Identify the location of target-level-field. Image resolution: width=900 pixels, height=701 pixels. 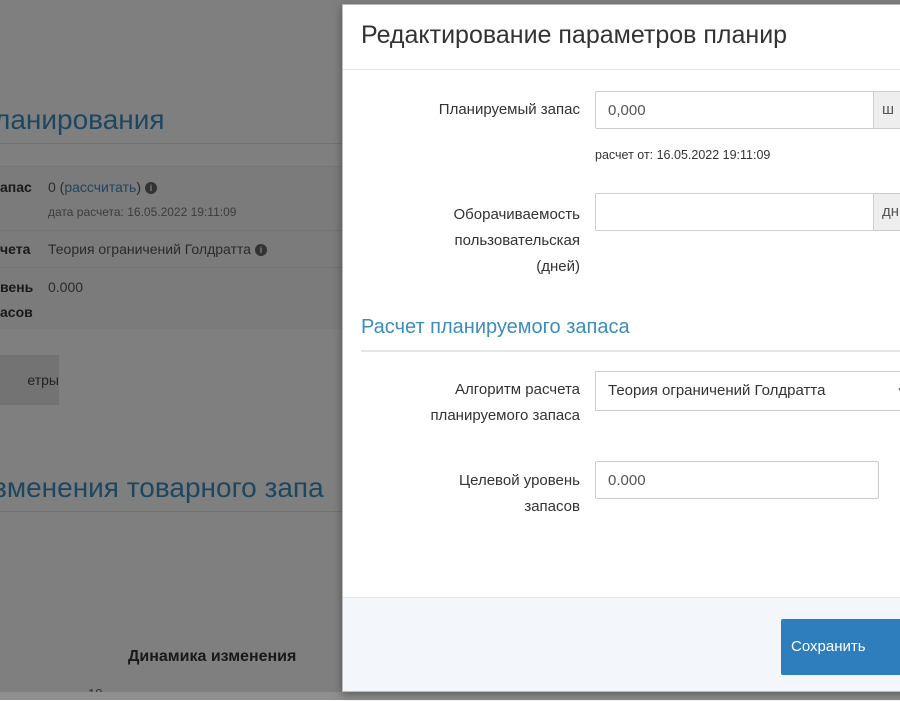
(737, 480).